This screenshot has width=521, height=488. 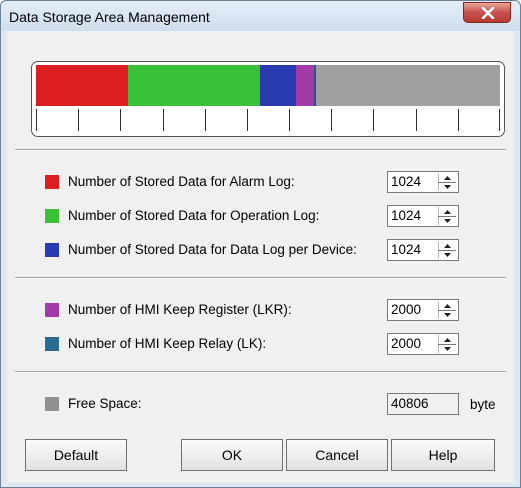 What do you see at coordinates (260, 16) in the screenshot?
I see `title-bar: Data Storage Area Management` at bounding box center [260, 16].